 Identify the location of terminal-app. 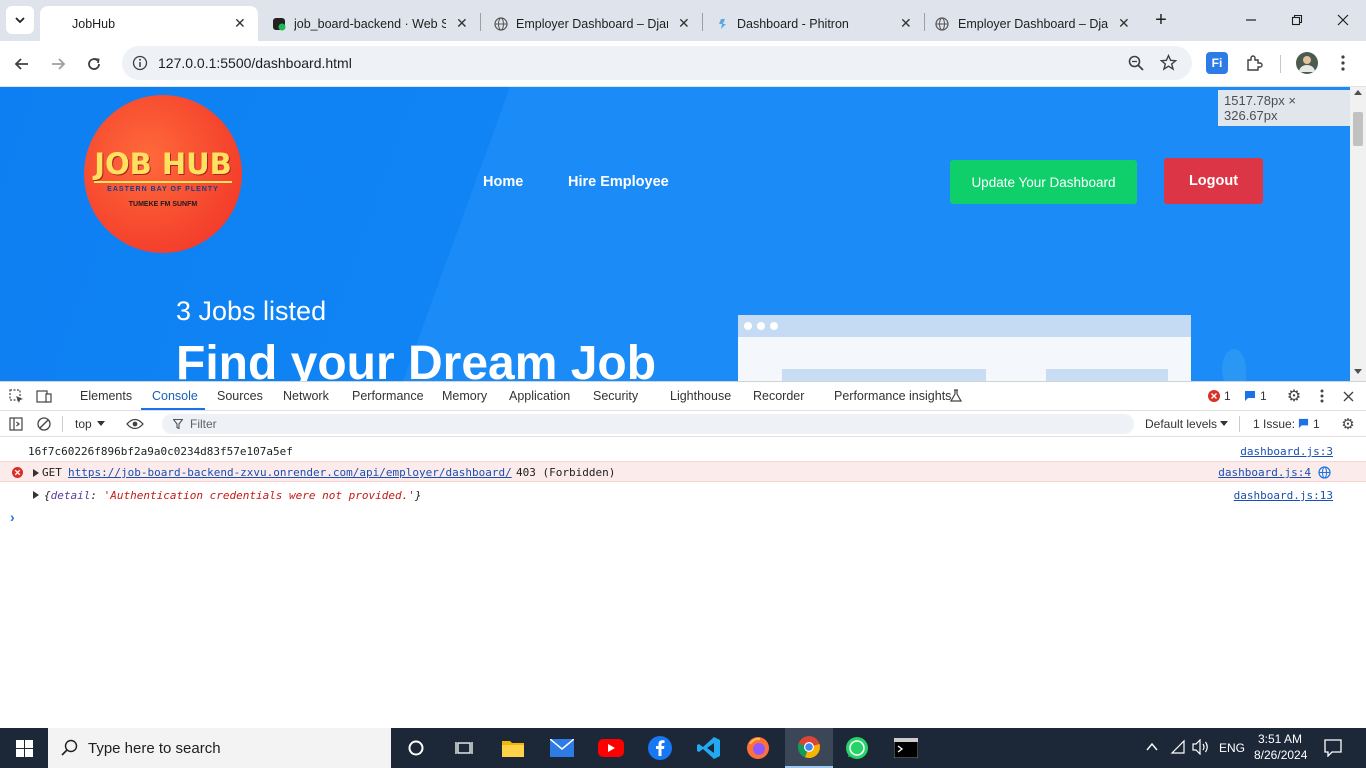
(906, 748).